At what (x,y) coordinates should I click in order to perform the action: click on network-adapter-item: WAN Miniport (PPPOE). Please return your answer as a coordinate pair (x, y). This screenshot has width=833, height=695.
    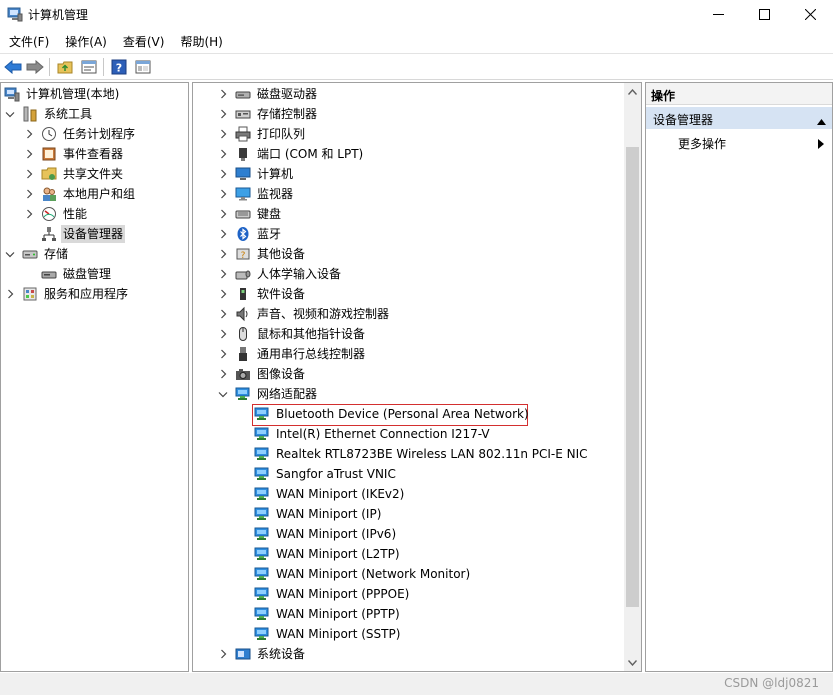
    Looking at the image, I should click on (332, 594).